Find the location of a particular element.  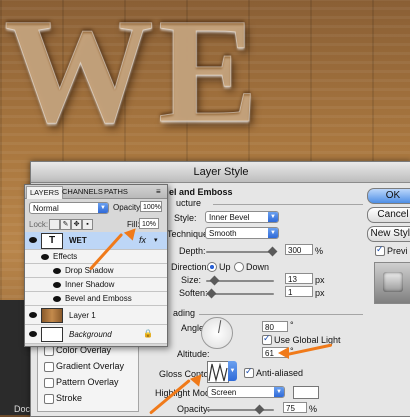

gradient-overlay-checkbox is located at coordinates (49, 367).